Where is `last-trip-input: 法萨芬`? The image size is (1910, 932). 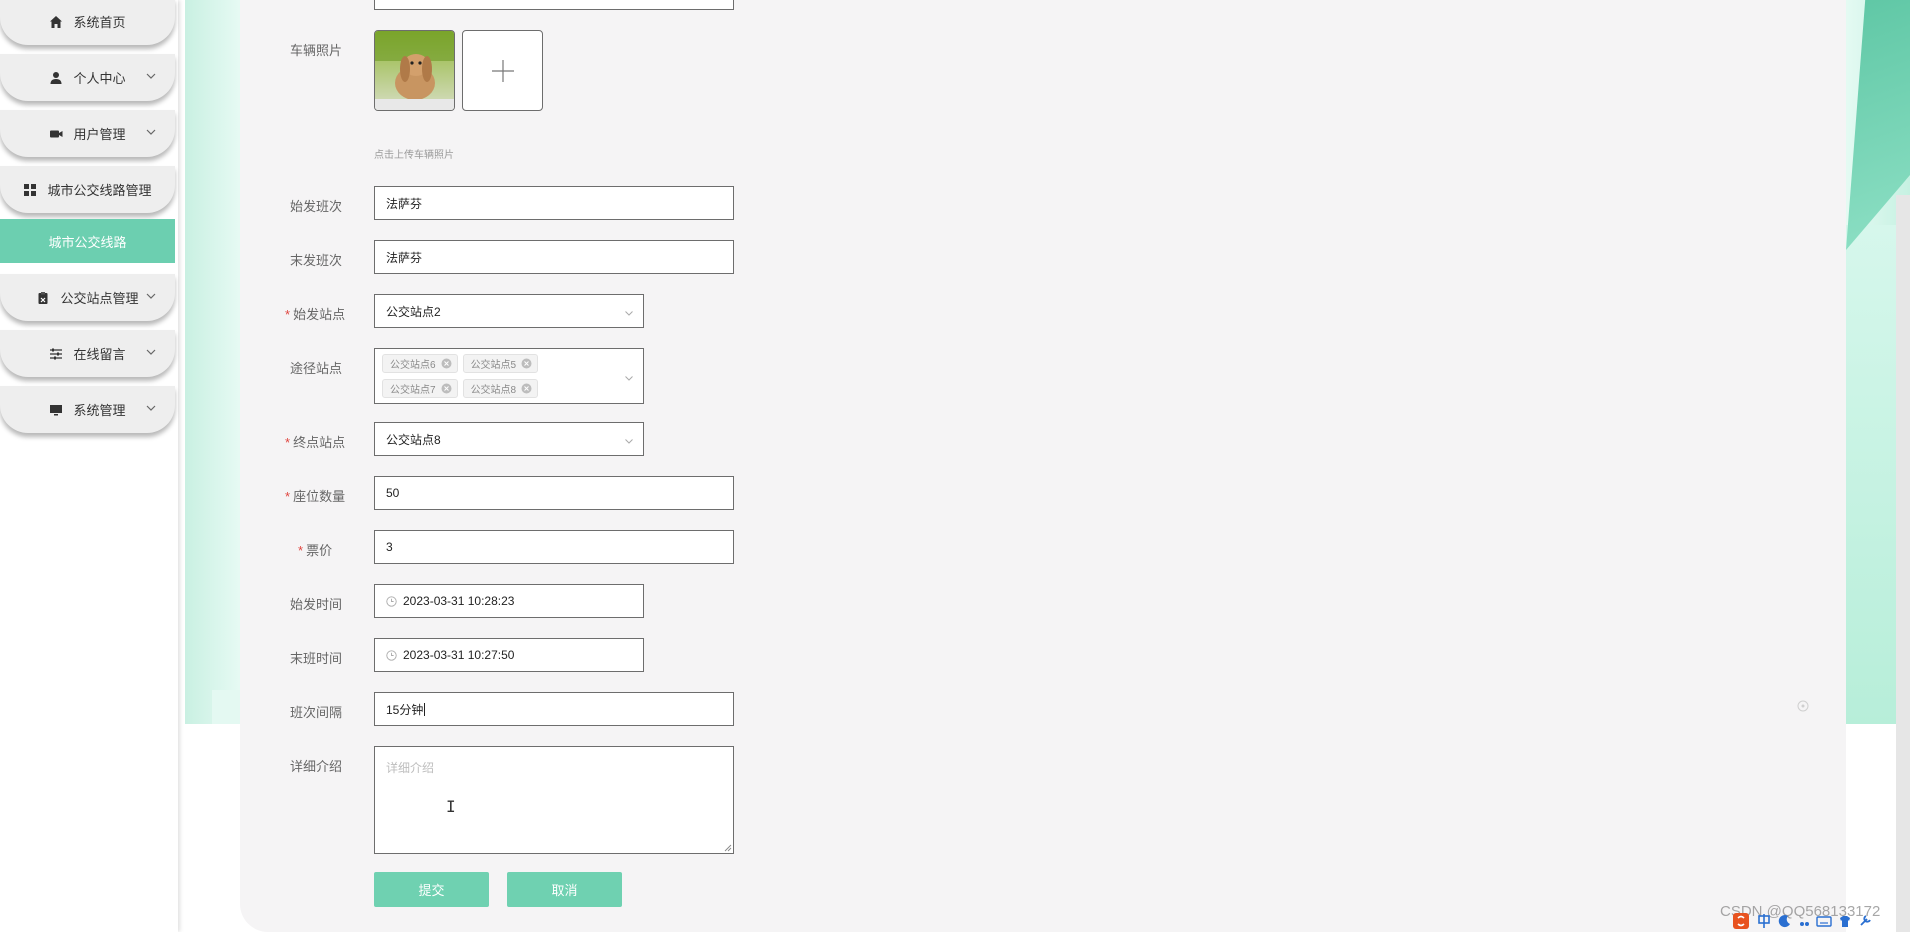 last-trip-input: 法萨芬 is located at coordinates (554, 257).